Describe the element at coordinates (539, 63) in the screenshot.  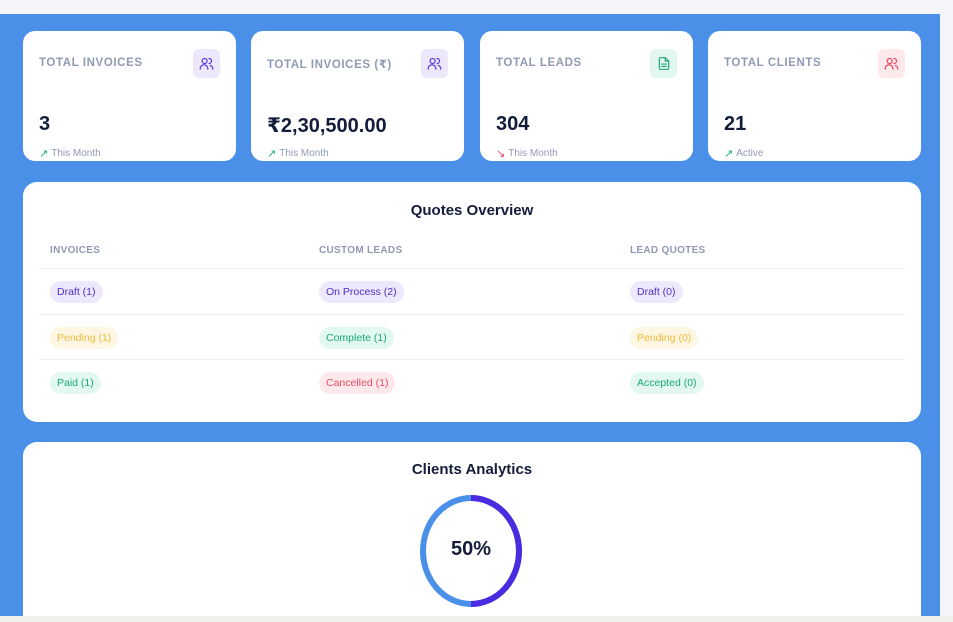
I see `stat-title: TOTAL LEADS` at that location.